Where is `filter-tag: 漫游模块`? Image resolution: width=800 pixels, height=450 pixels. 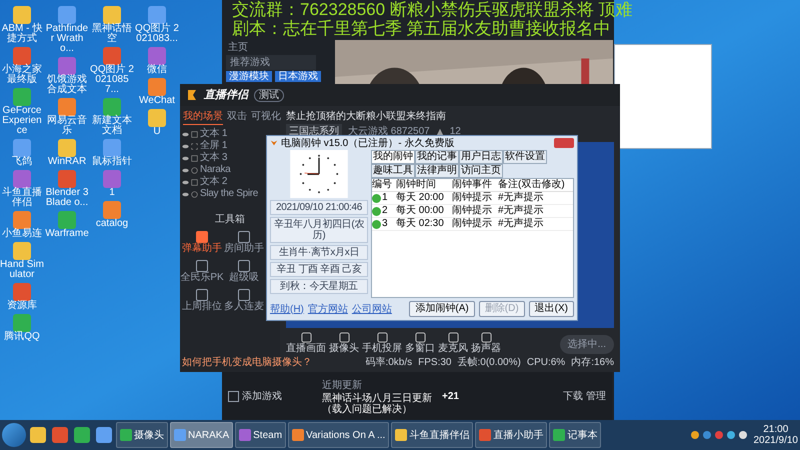
filter-tag: 漫游模块 is located at coordinates (249, 76).